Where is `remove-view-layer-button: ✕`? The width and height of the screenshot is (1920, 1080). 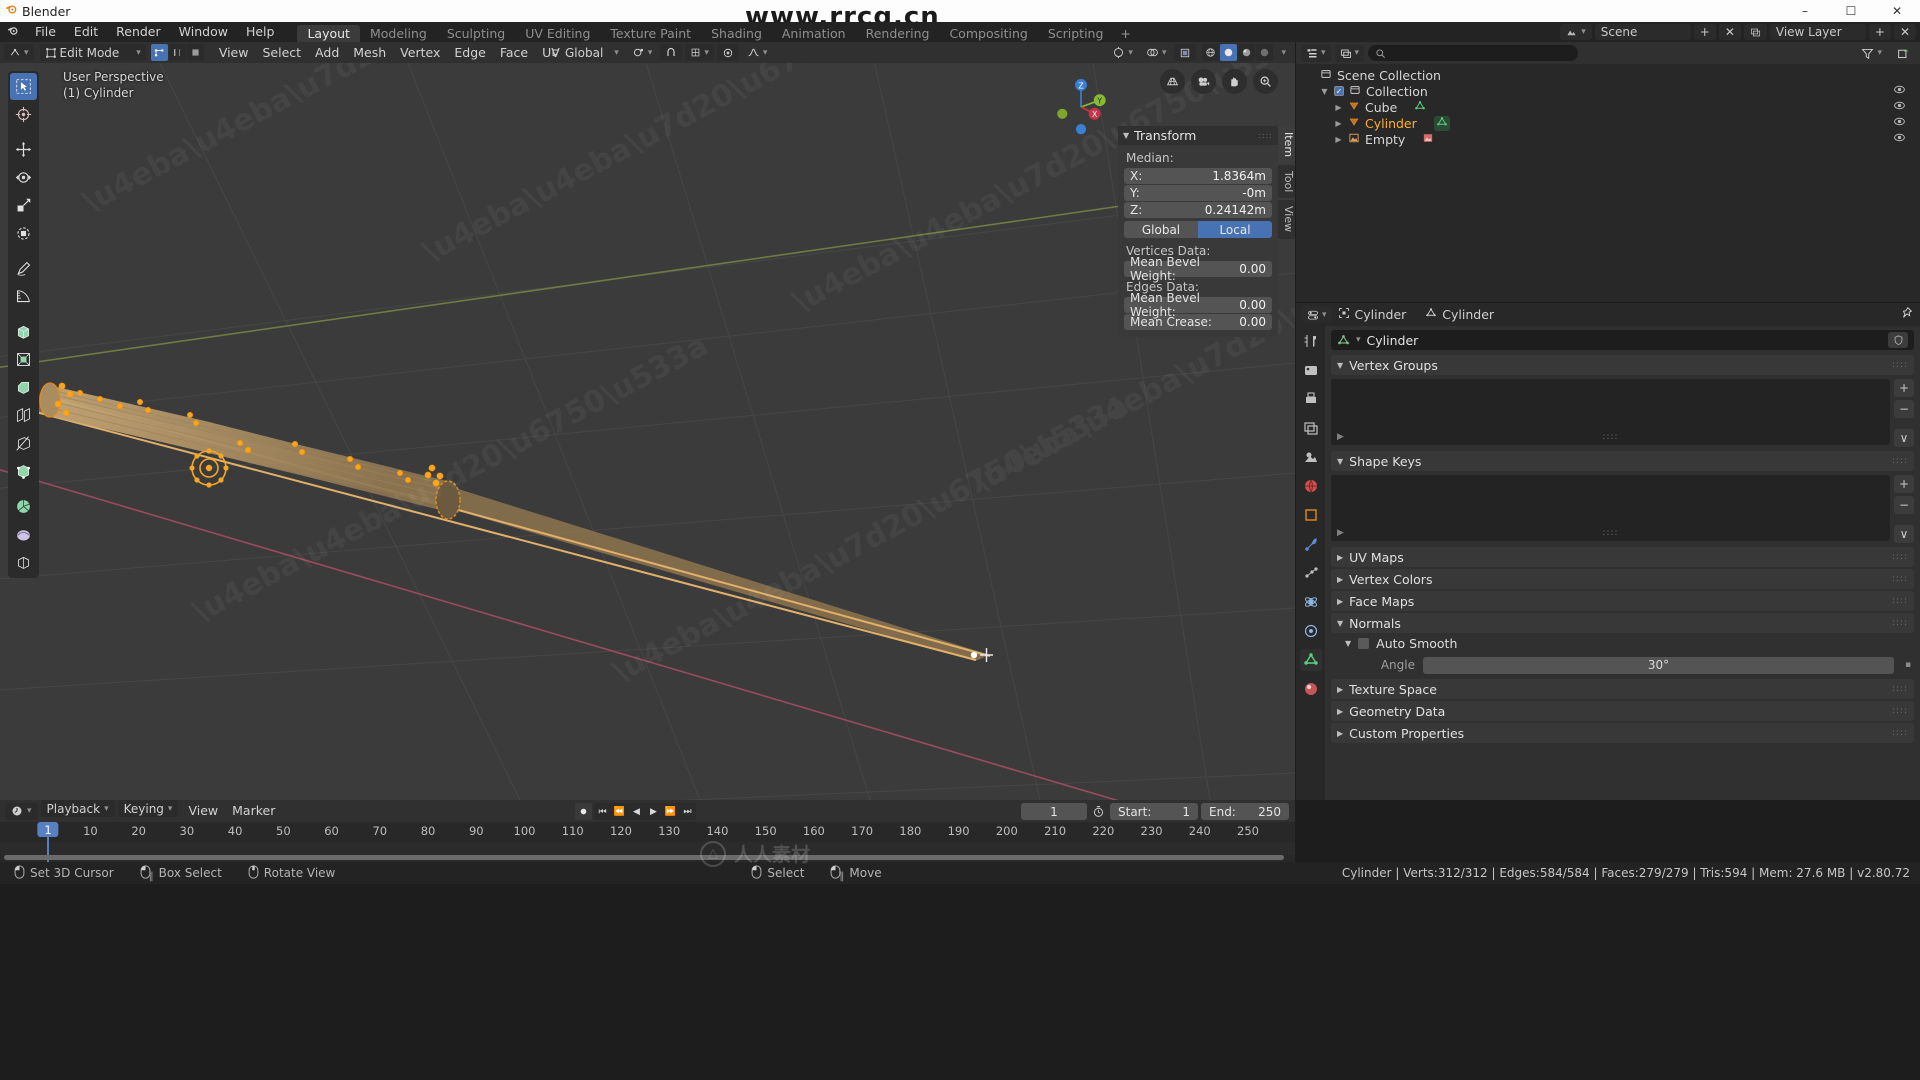
remove-view-layer-button: ✕ is located at coordinates (1904, 32).